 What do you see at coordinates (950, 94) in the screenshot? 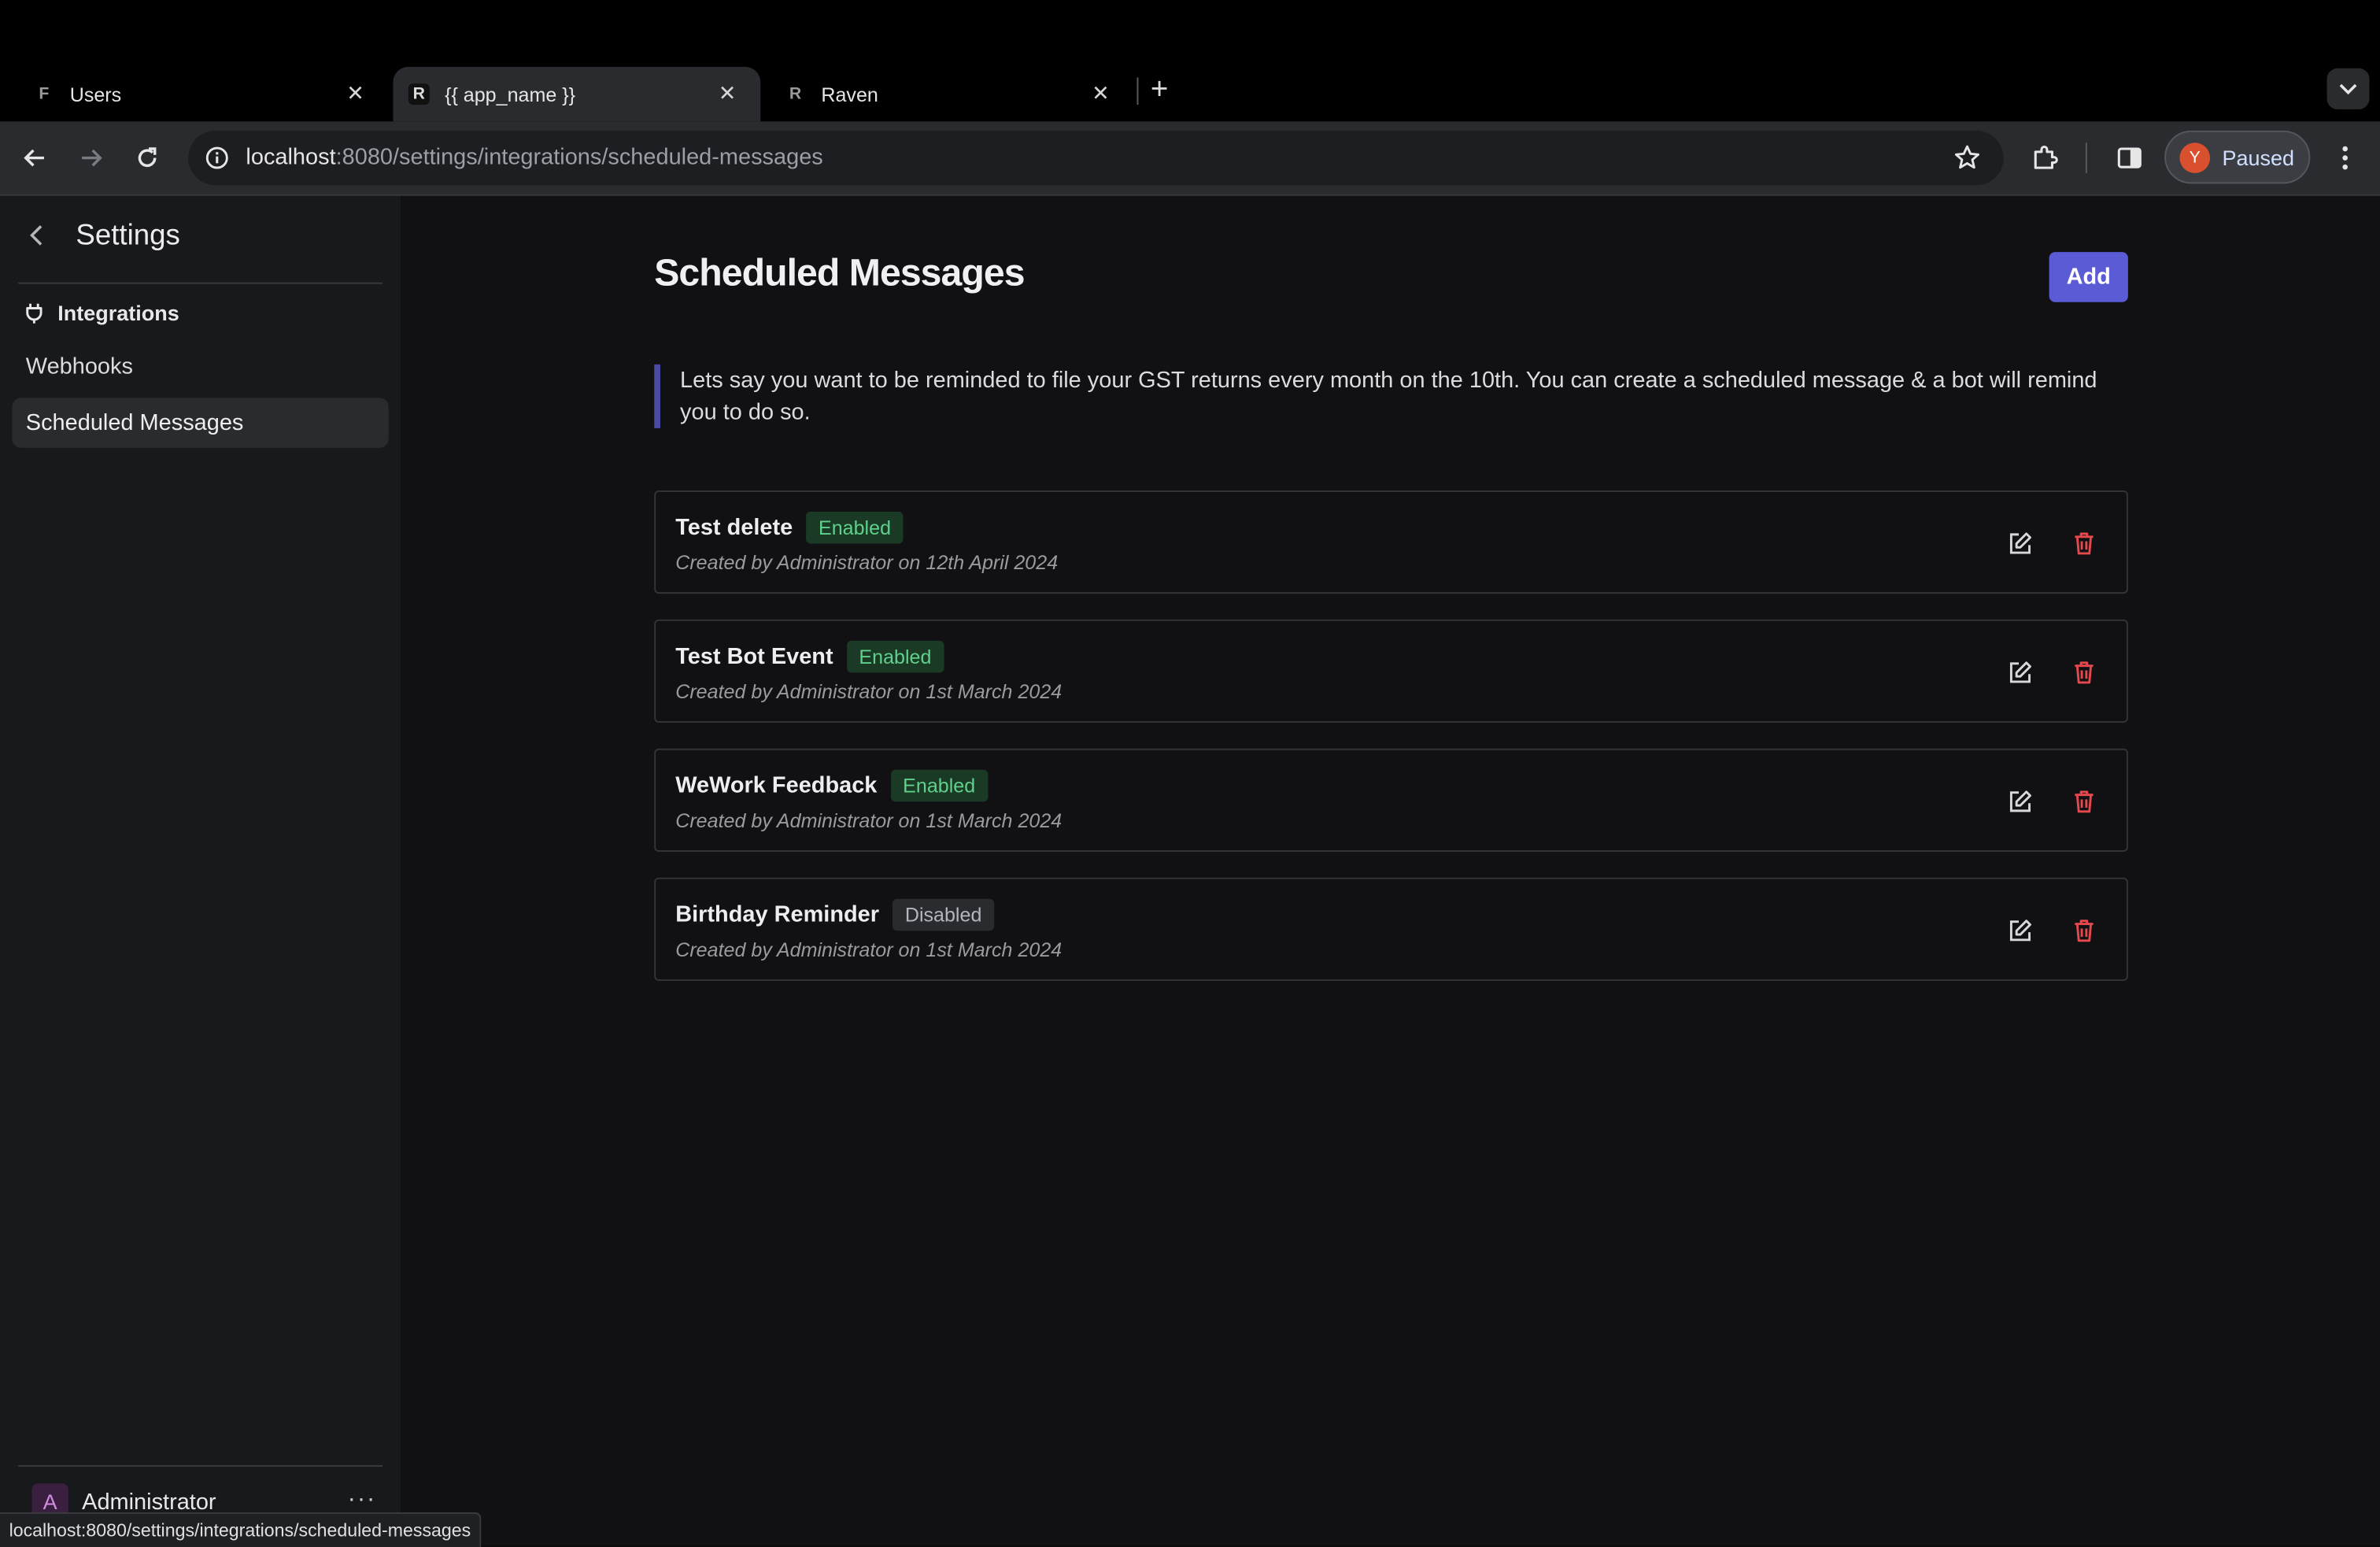
I see `browser-tab-raven: R Raven ✕` at bounding box center [950, 94].